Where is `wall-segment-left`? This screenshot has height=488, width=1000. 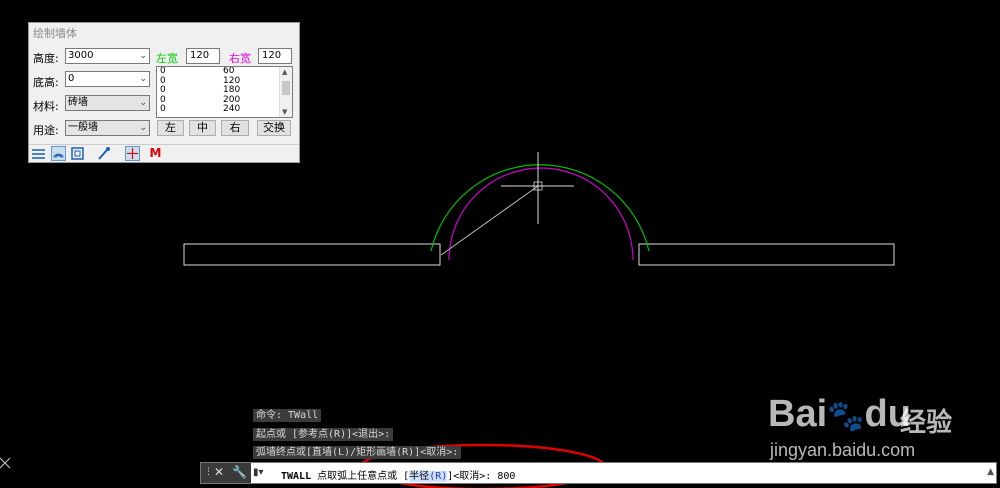 wall-segment-left is located at coordinates (312, 254).